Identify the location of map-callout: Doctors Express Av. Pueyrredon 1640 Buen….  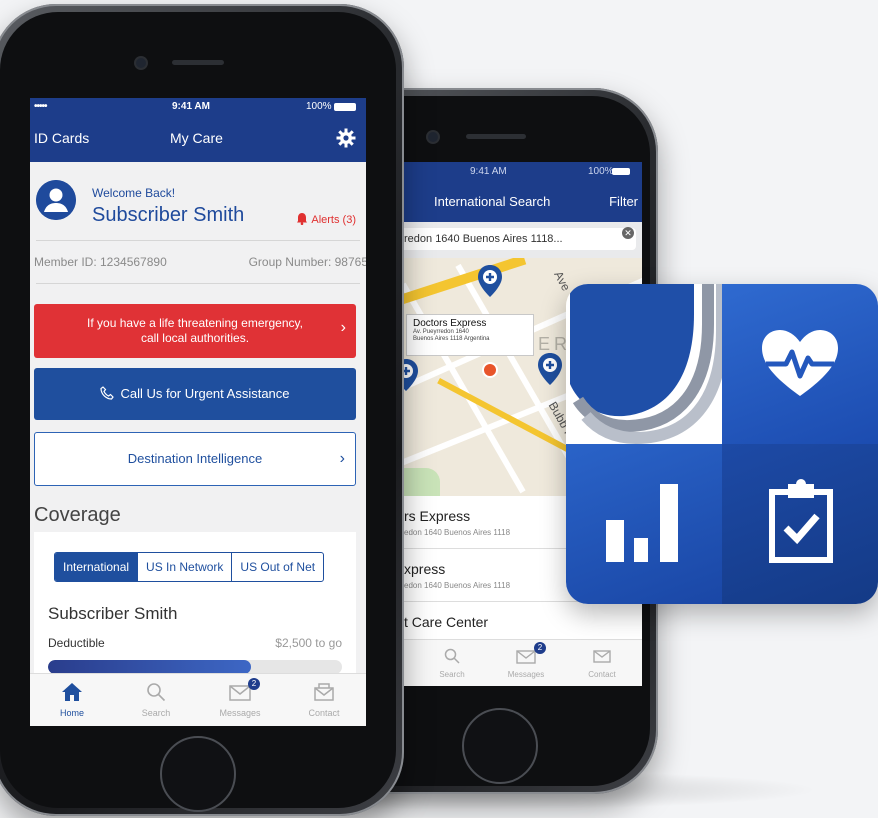
(470, 335).